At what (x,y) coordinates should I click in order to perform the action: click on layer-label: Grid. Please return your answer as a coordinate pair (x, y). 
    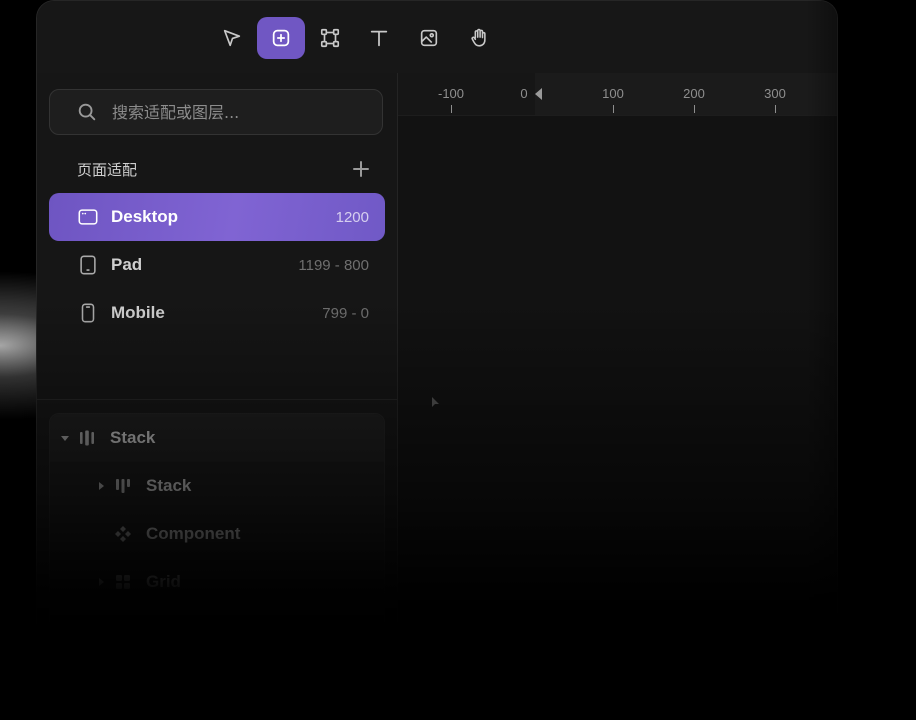
    Looking at the image, I should click on (163, 581).